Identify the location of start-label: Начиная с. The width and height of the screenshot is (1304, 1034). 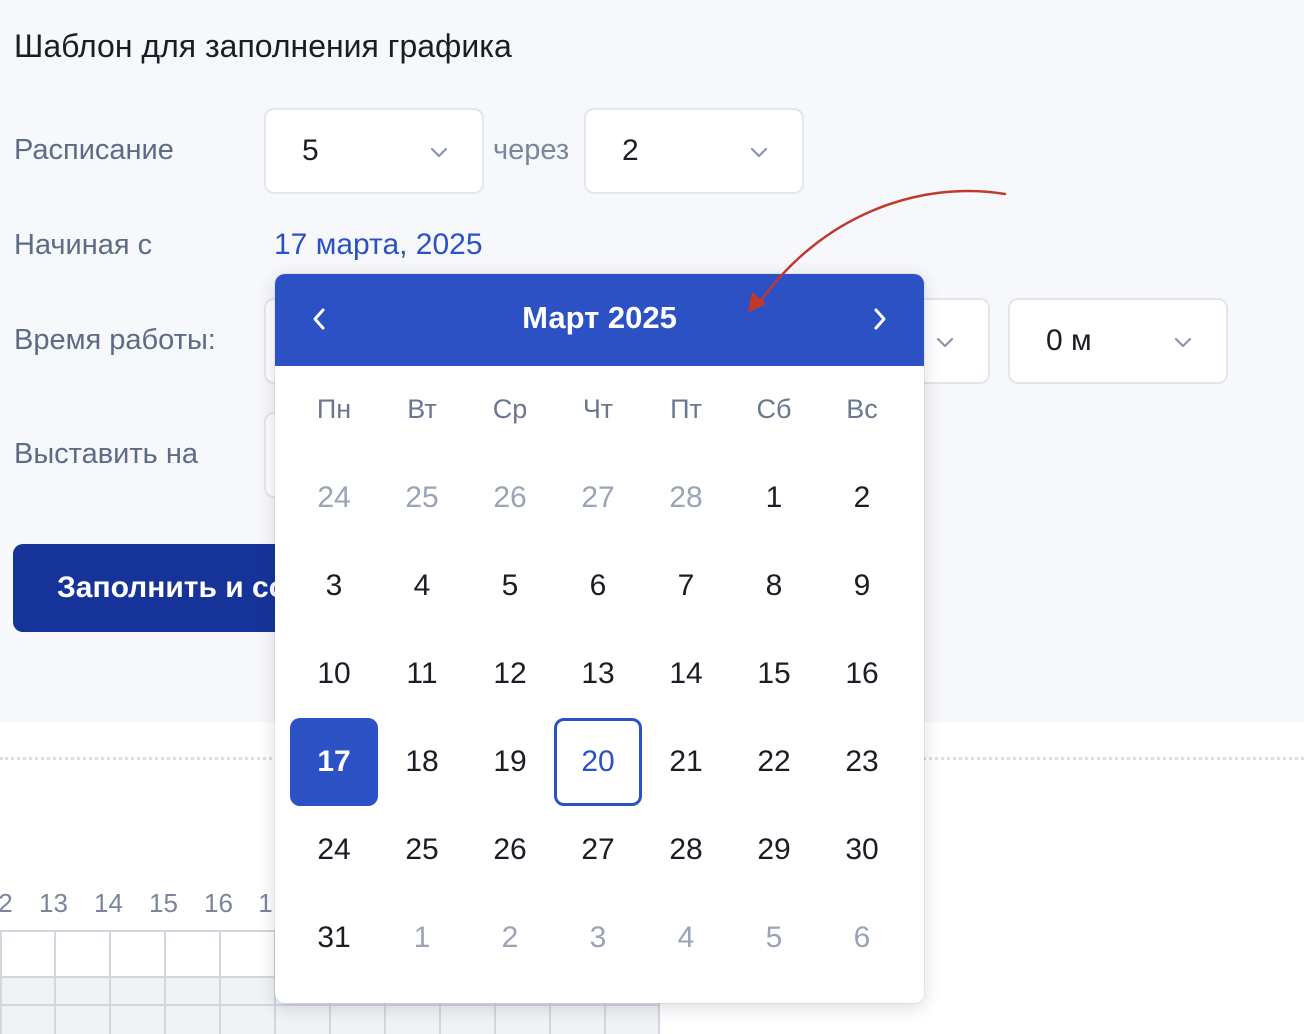
(83, 245).